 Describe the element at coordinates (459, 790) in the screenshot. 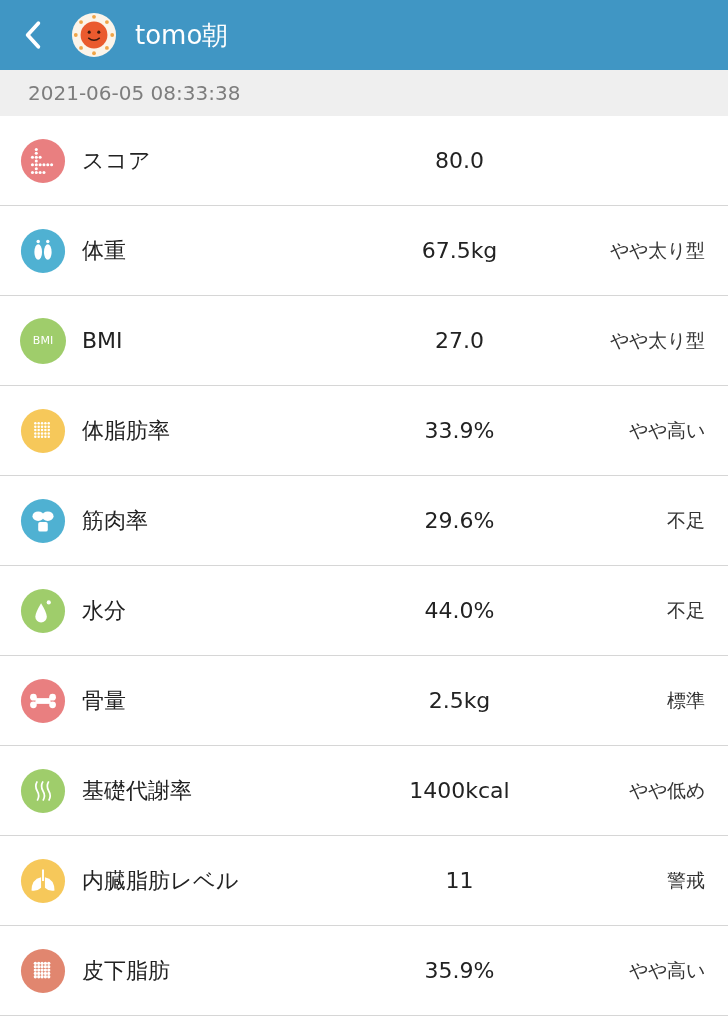

I see `metric-value: 1400kcal` at that location.